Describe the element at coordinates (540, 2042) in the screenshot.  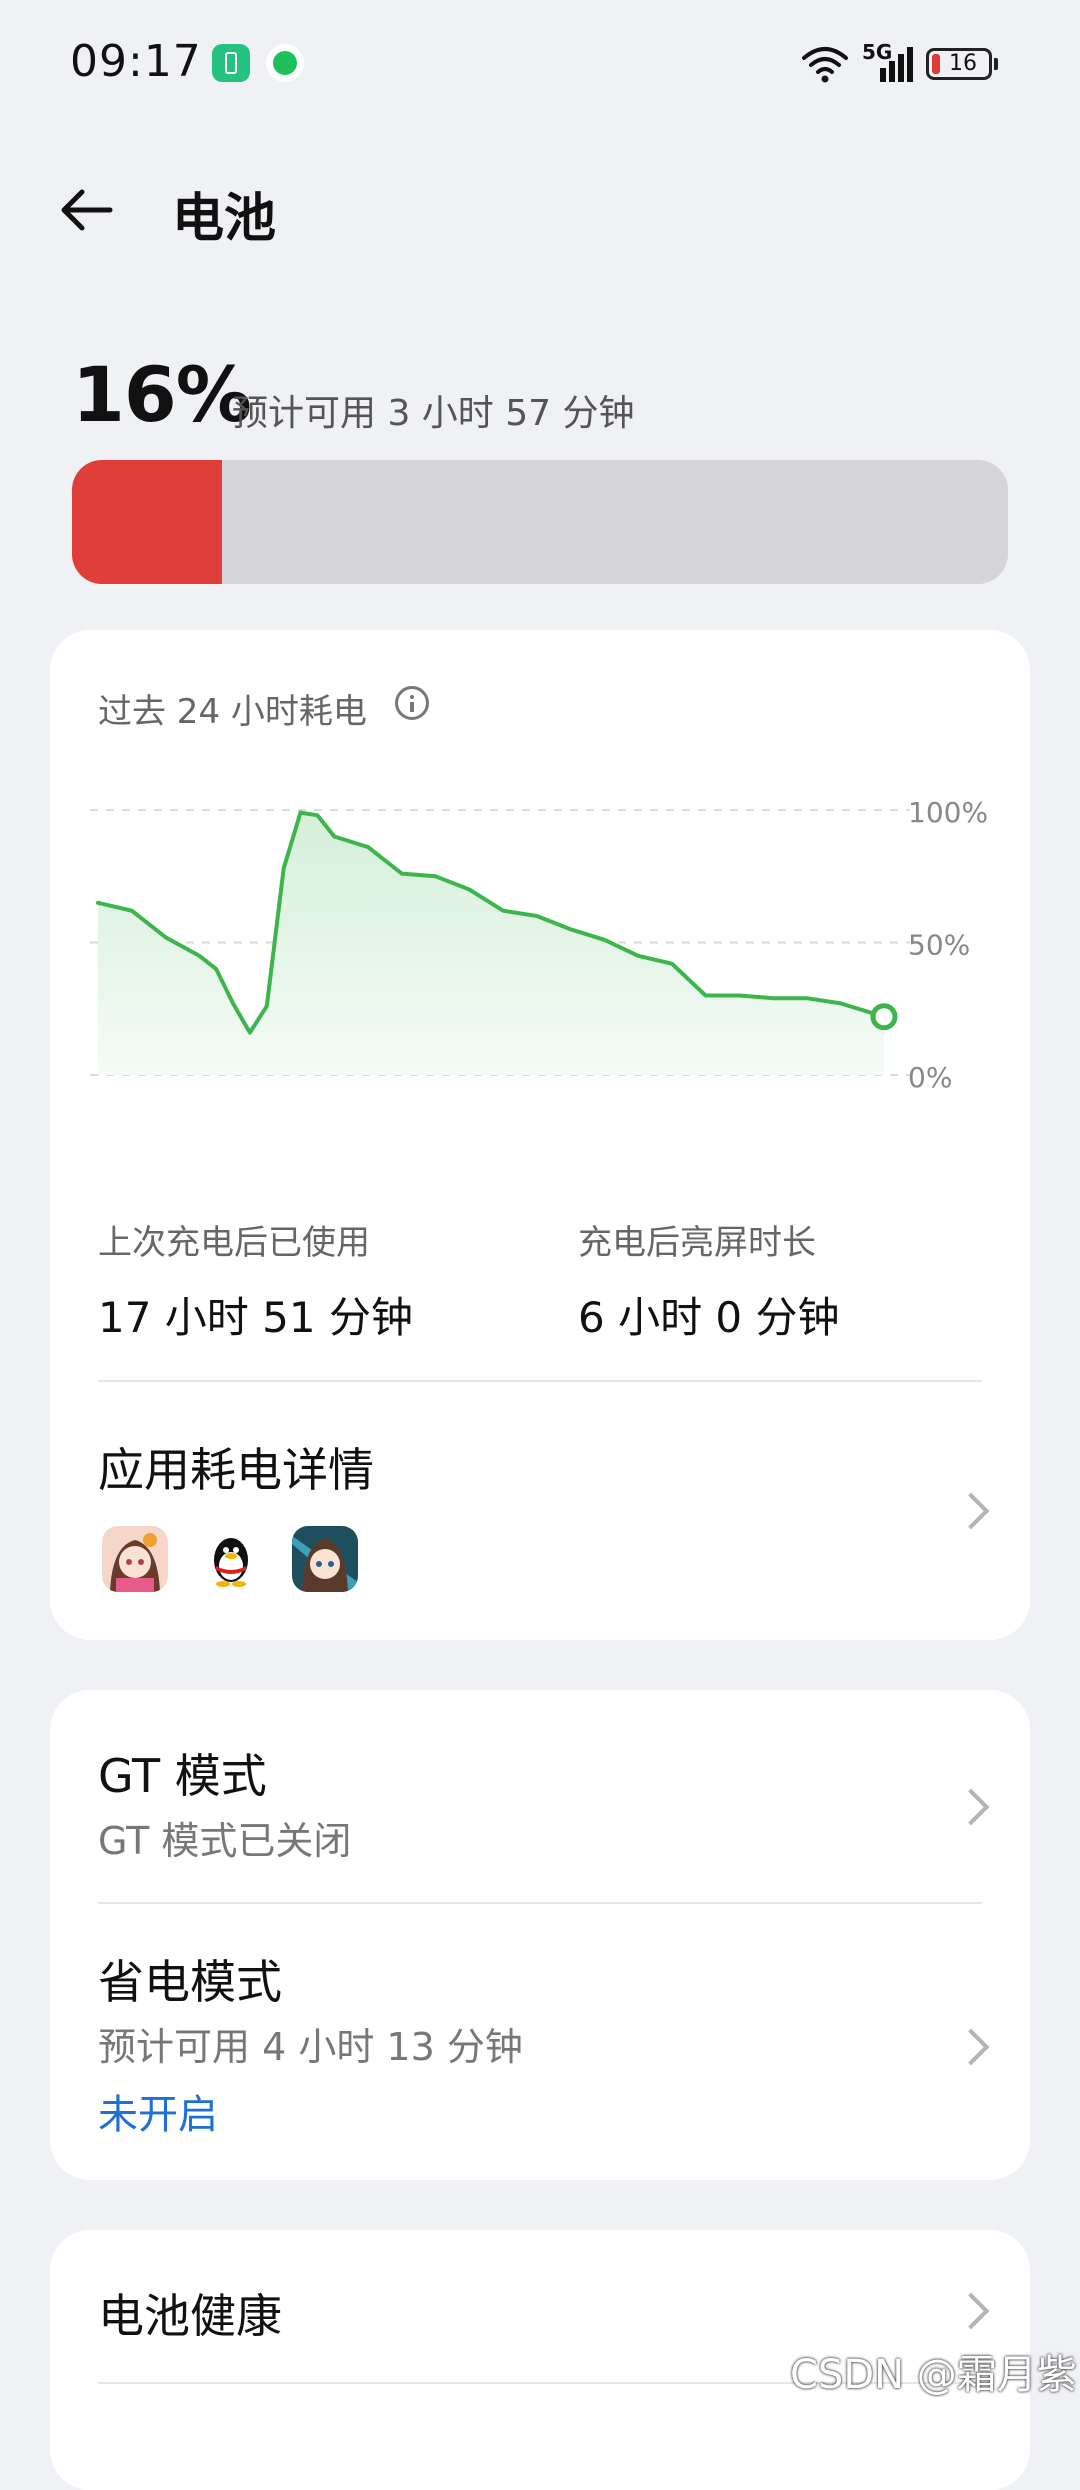
I see `power-saving-row: 省电模式 预计可用 4 小时 13 分钟 未开启` at that location.